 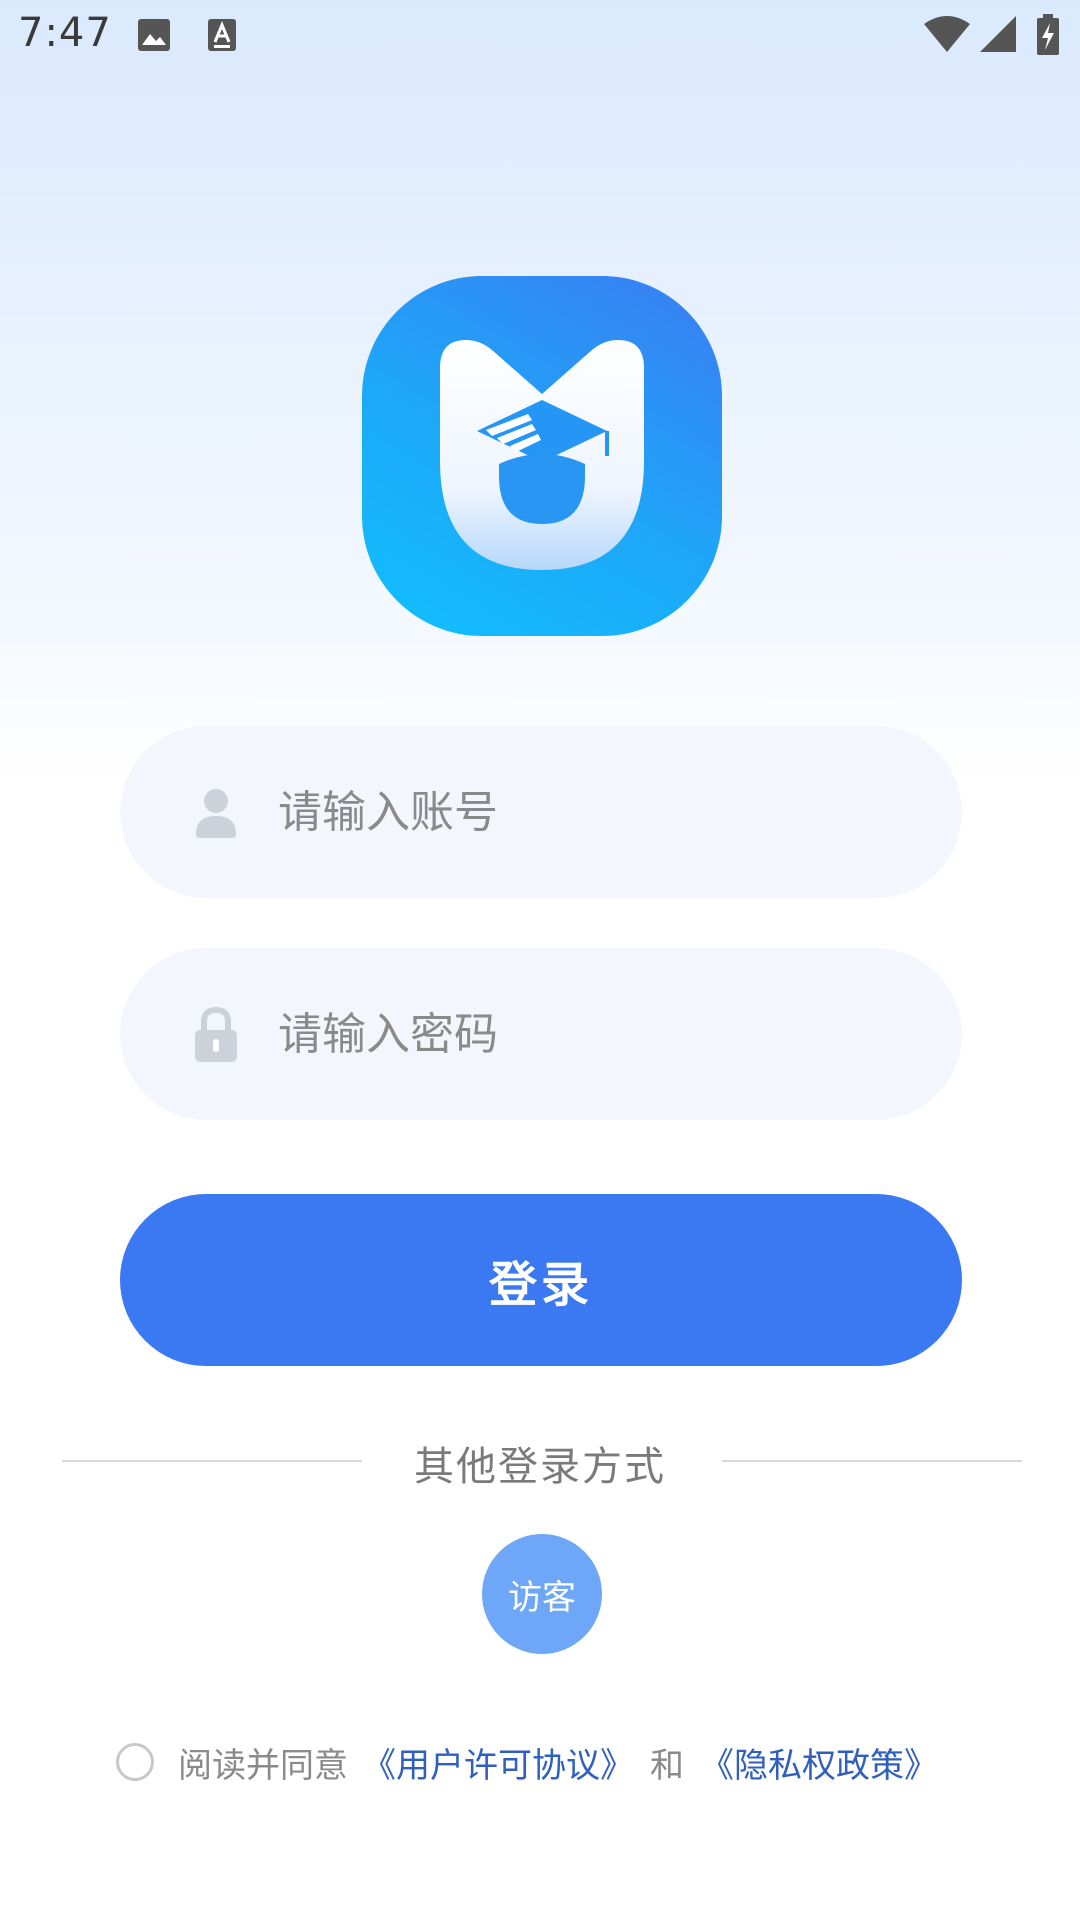 I want to click on divider-right, so click(x=872, y=1461).